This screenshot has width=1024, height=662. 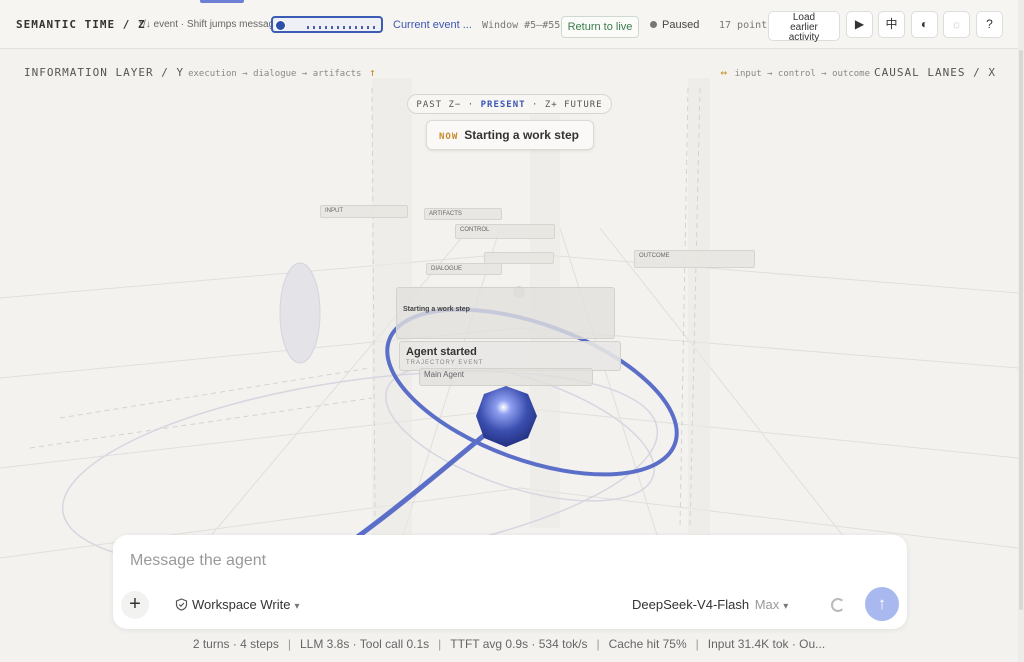 I want to click on info-layer-label: INFORMATION LAYER / Y, so click(x=104, y=72).